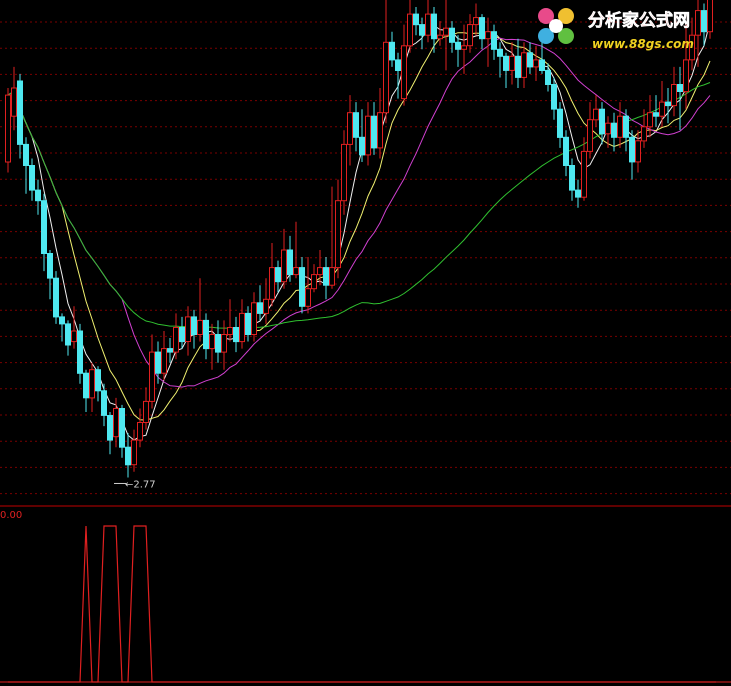  I want to click on indicator-top-value-label: 0.00, so click(11, 515).